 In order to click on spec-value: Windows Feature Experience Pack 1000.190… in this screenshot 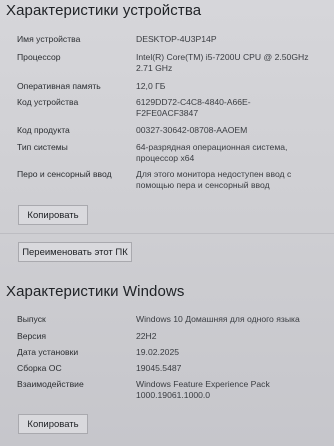, I will do `click(203, 389)`.